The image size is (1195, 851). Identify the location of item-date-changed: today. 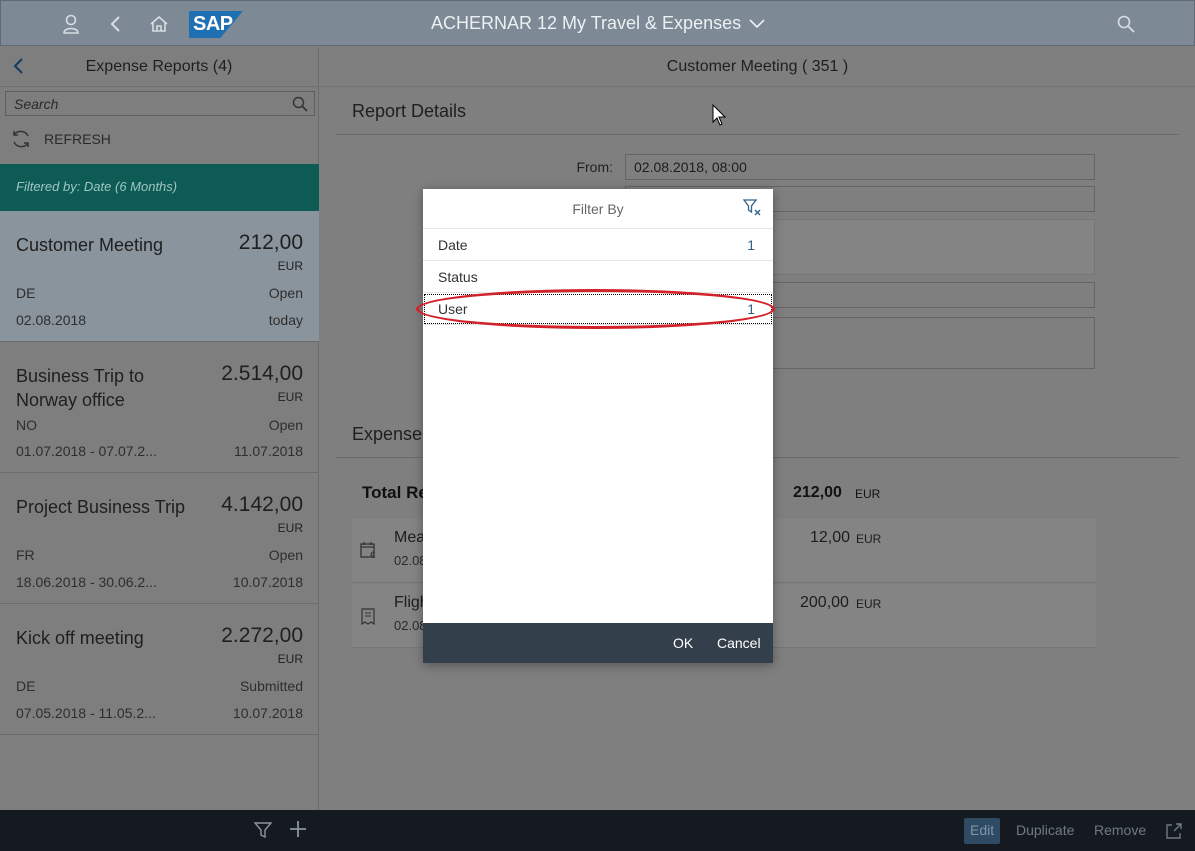
(285, 320).